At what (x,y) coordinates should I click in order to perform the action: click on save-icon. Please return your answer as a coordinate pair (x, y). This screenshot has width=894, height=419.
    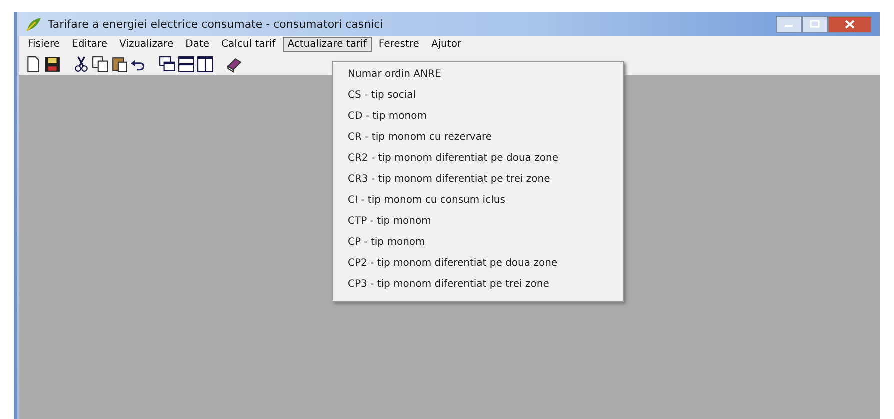
    Looking at the image, I should click on (52, 64).